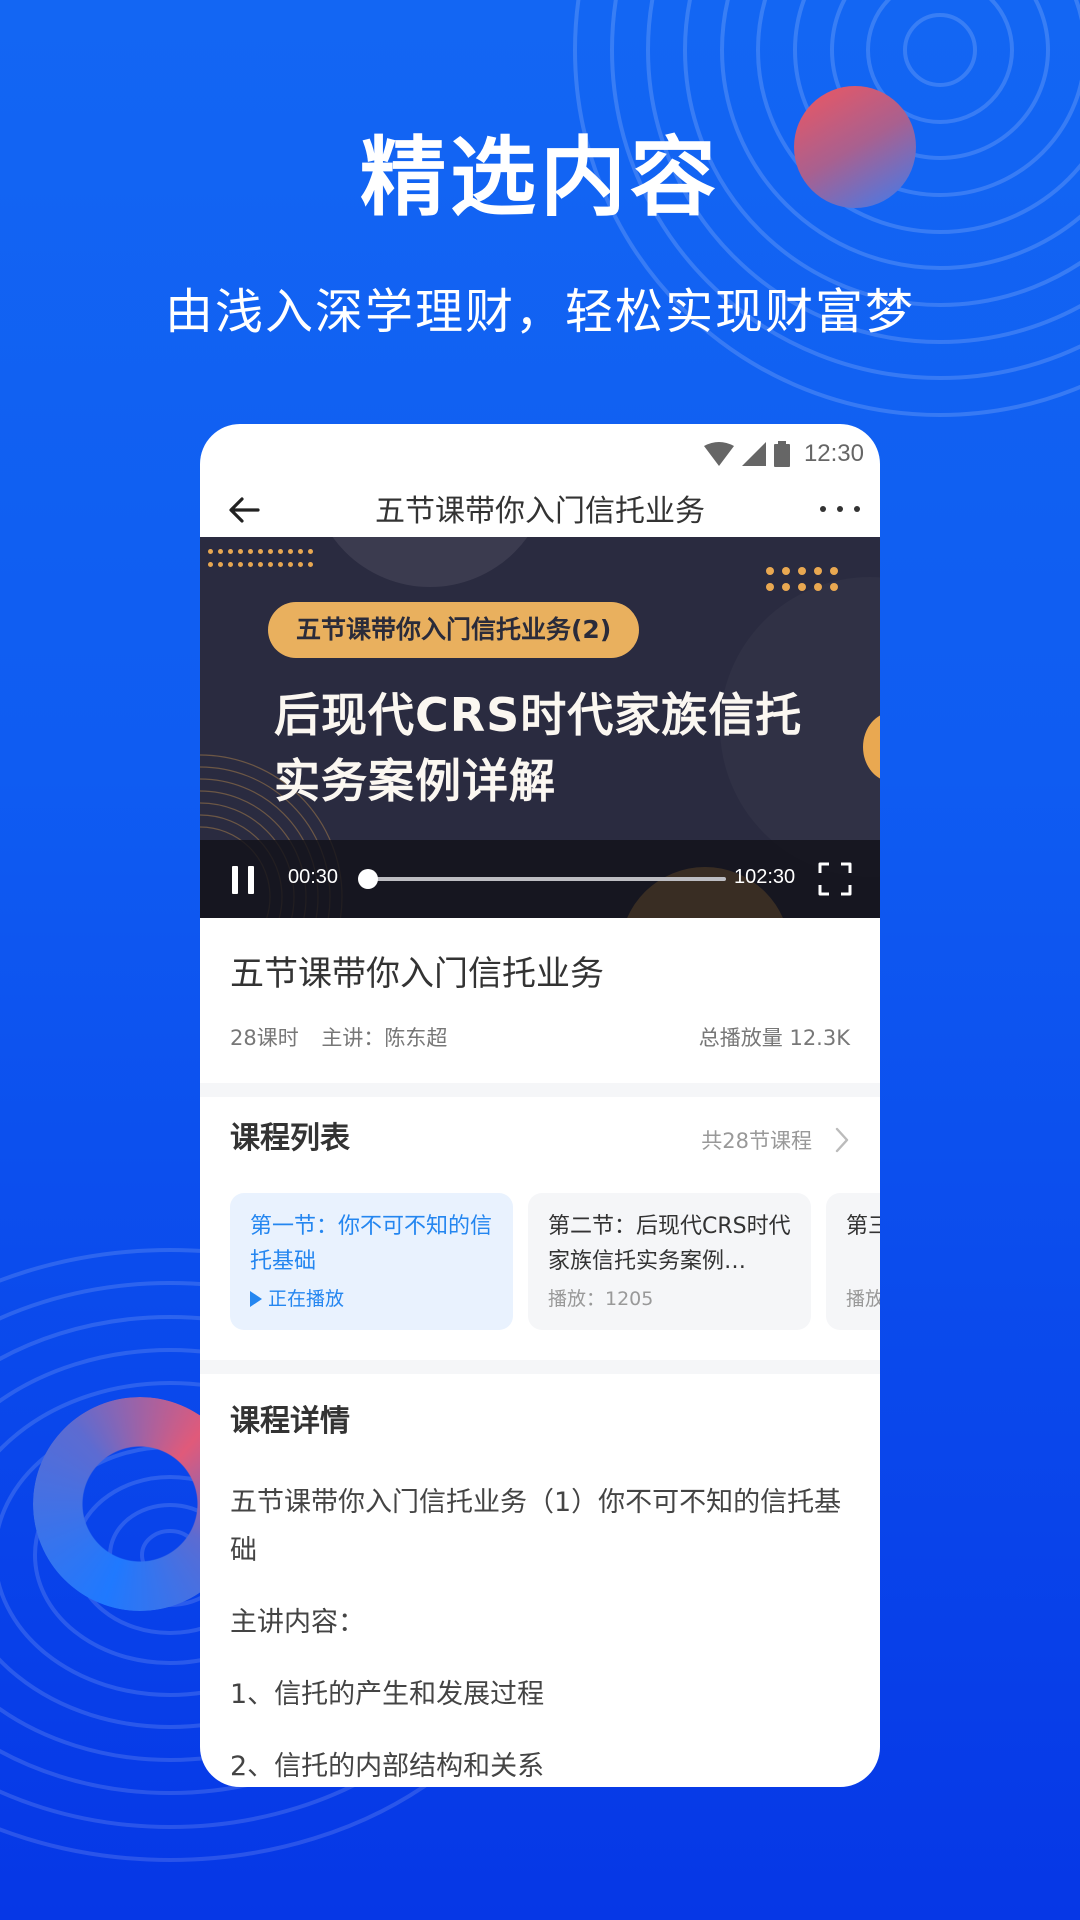 The height and width of the screenshot is (1920, 1080). What do you see at coordinates (417, 974) in the screenshot?
I see `course-title: 五节课带你入门信托业务` at bounding box center [417, 974].